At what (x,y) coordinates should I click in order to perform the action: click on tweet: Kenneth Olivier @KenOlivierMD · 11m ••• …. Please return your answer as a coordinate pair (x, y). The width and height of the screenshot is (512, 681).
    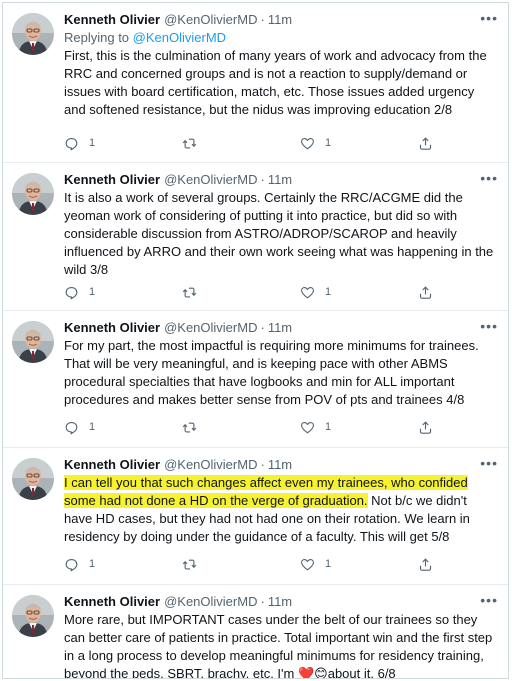
    Looking at the image, I should click on (255, 632).